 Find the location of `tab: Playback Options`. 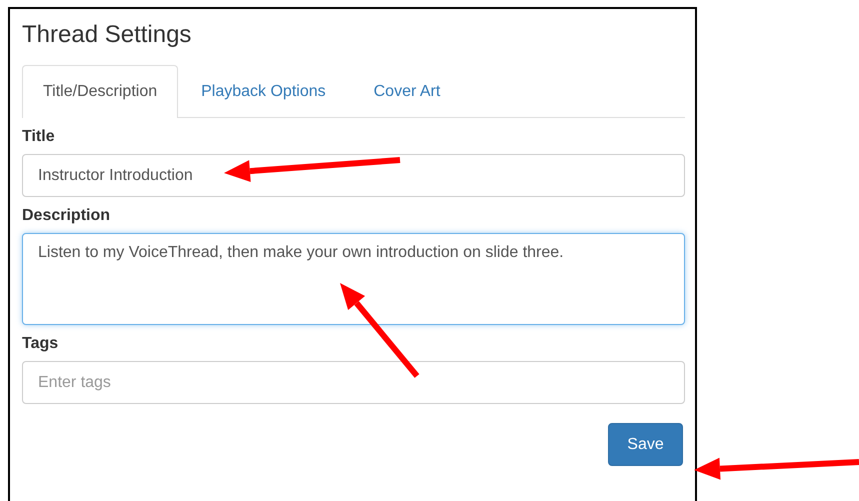

tab: Playback Options is located at coordinates (265, 91).